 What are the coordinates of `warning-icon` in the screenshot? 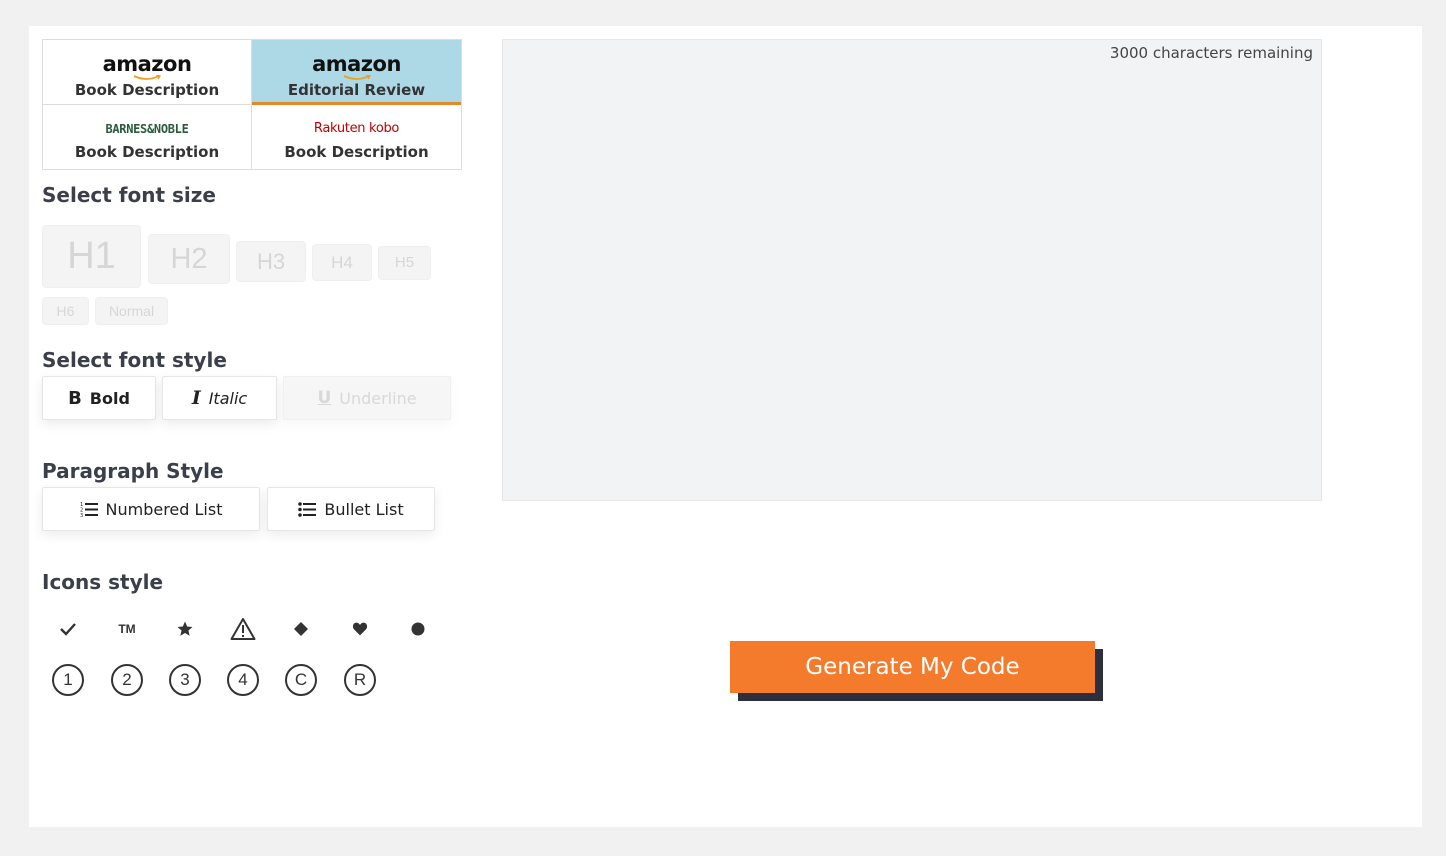 It's located at (243, 629).